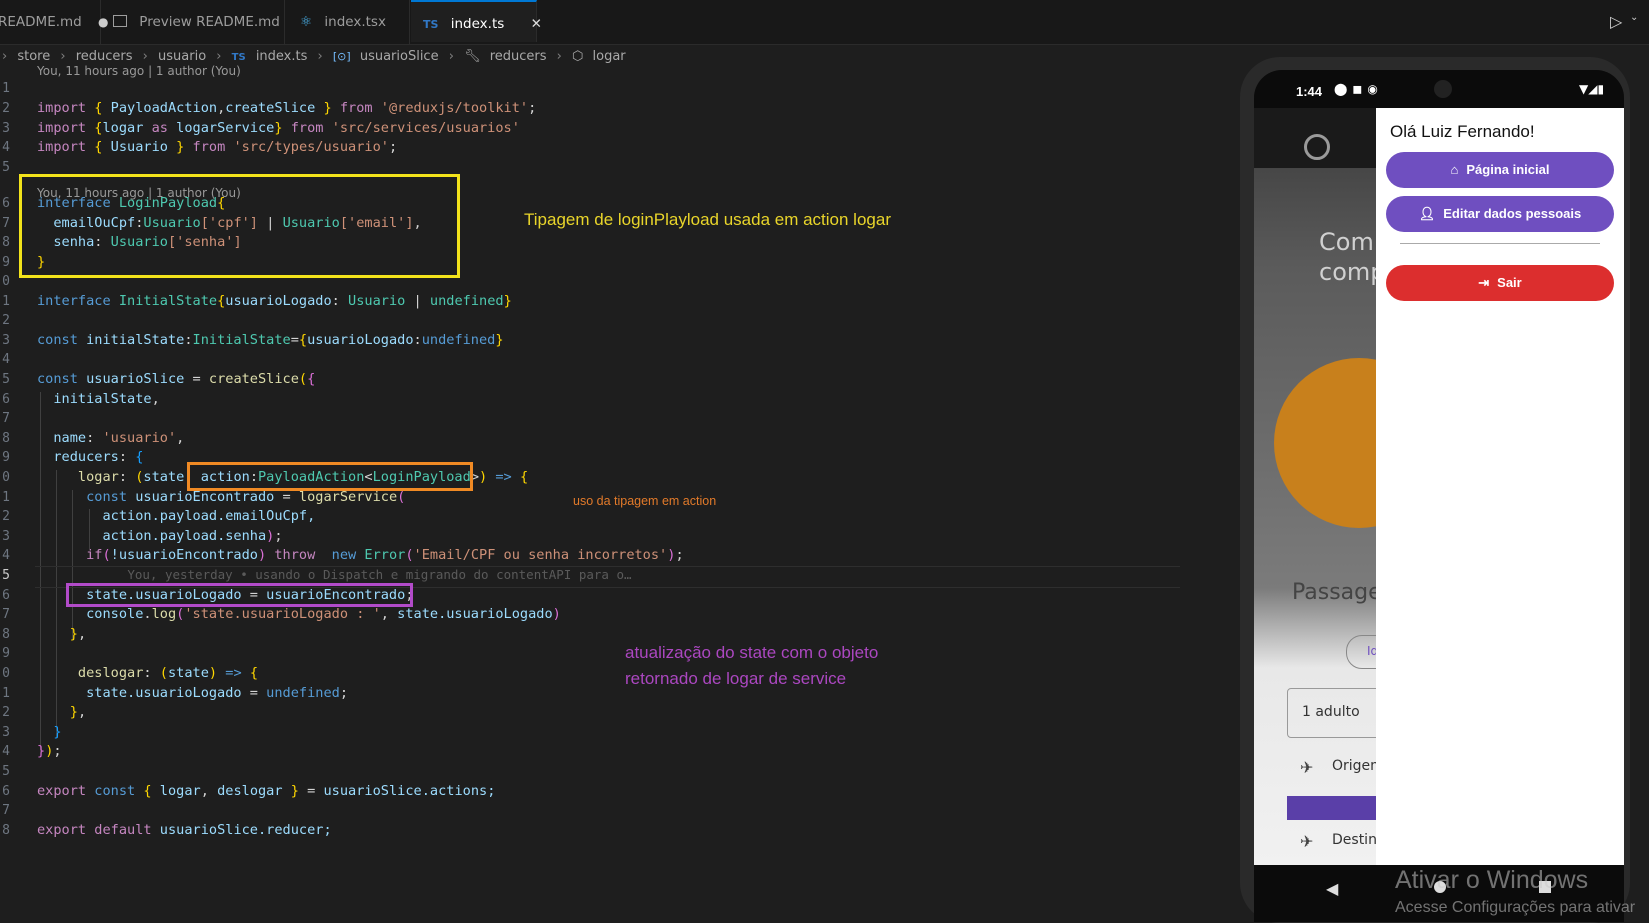  What do you see at coordinates (239, 226) in the screenshot?
I see `highlight-box-interface` at bounding box center [239, 226].